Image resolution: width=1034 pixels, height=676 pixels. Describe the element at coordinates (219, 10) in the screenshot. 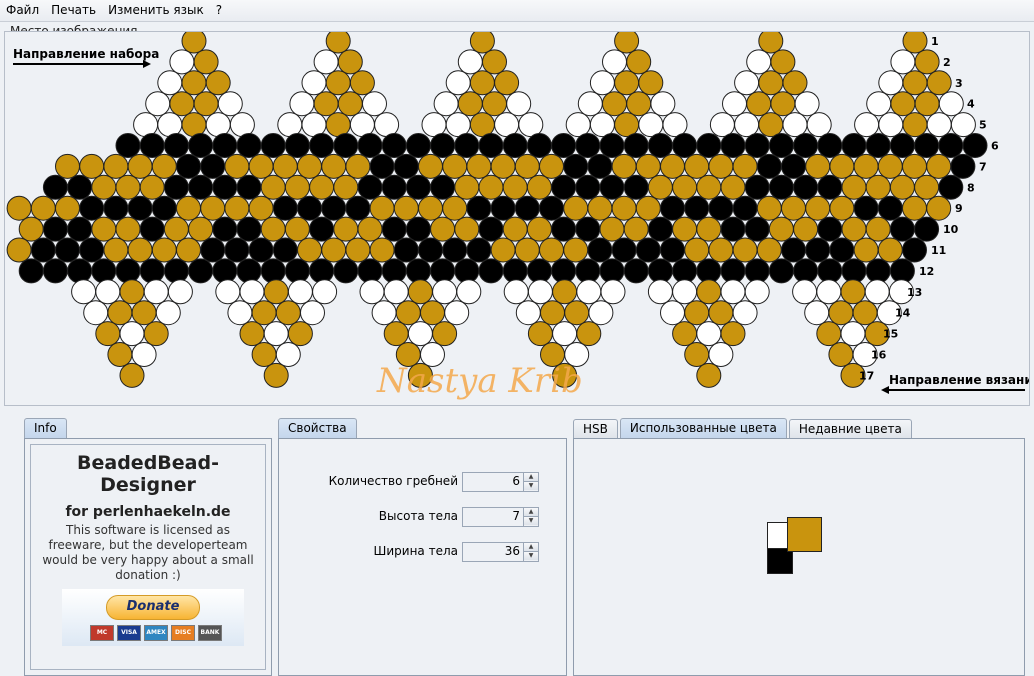

I see `menu-help: ?` at that location.